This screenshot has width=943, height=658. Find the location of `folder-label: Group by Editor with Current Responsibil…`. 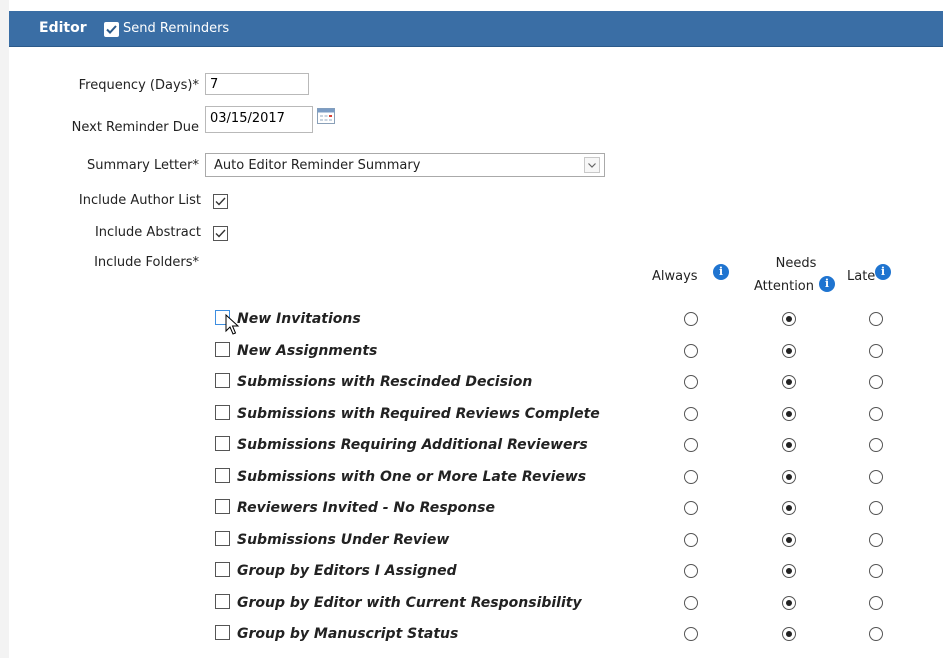

folder-label: Group by Editor with Current Responsibil… is located at coordinates (409, 603).